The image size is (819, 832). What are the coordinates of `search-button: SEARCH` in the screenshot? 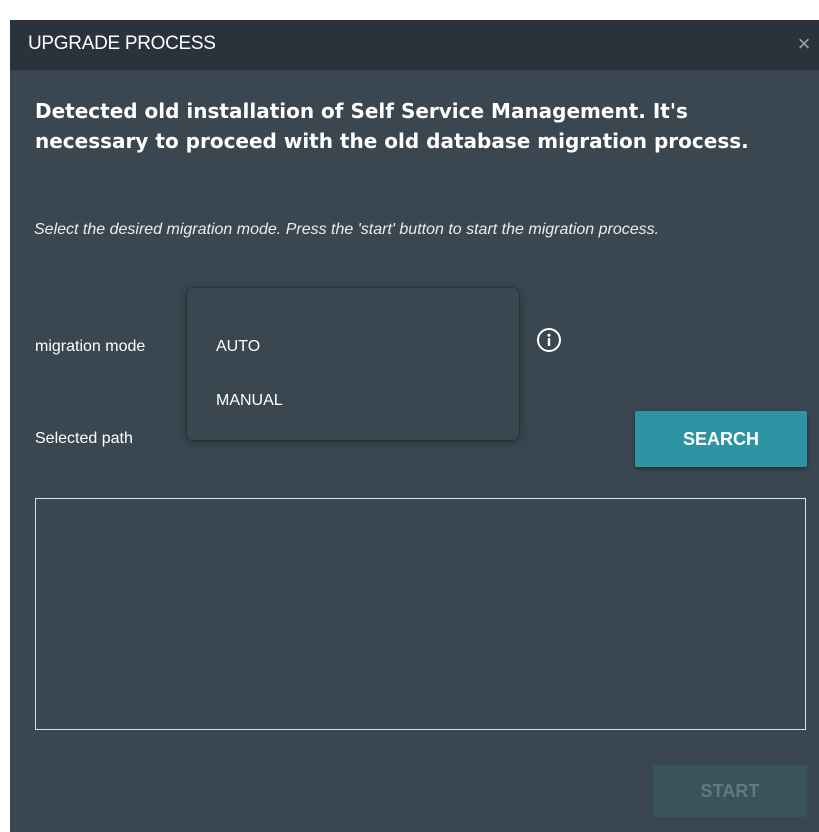 It's located at (721, 439).